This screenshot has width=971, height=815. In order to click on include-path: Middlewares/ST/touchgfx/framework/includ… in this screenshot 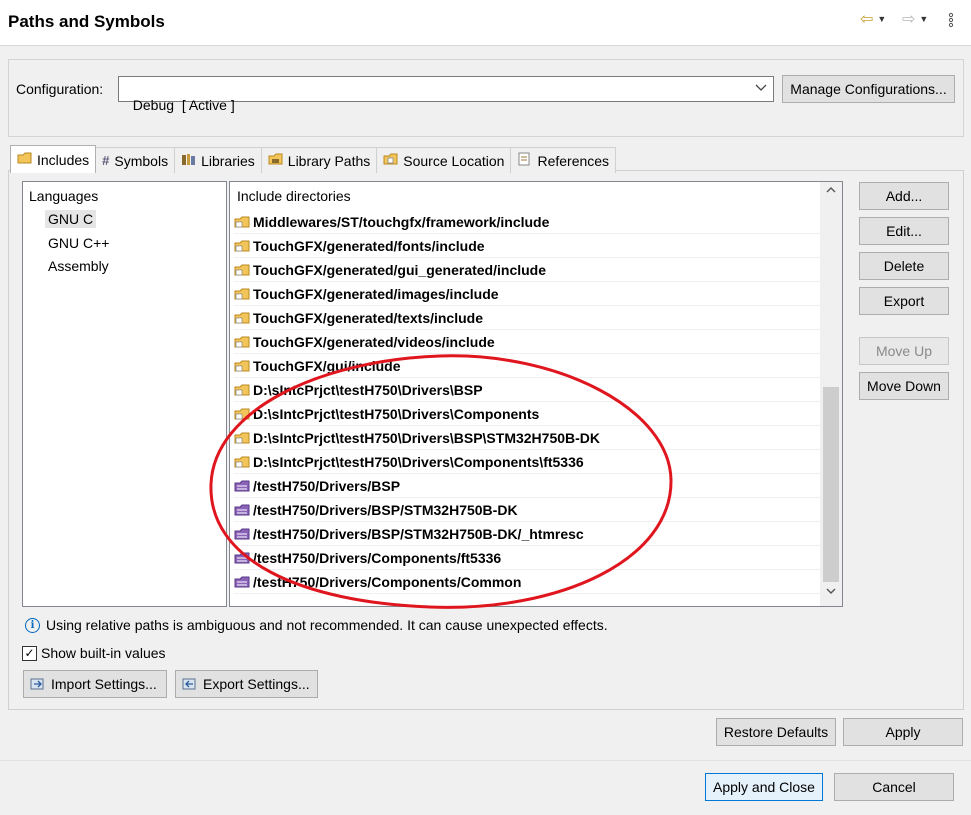, I will do `click(401, 221)`.